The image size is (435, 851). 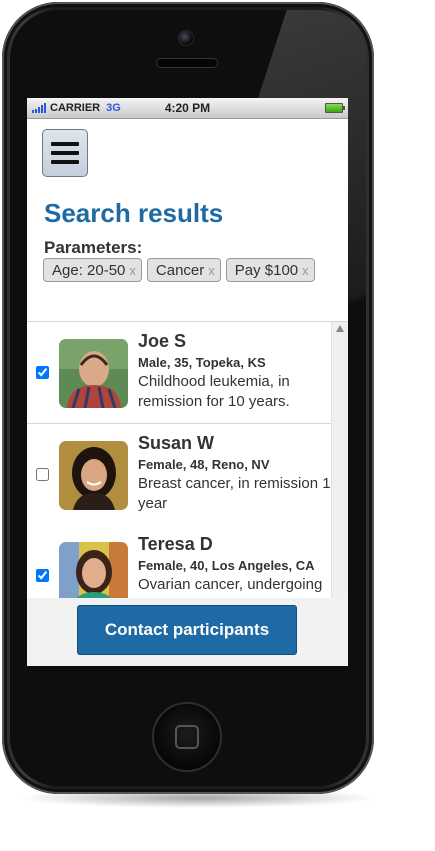 I want to click on battery-icon, so click(x=335, y=108).